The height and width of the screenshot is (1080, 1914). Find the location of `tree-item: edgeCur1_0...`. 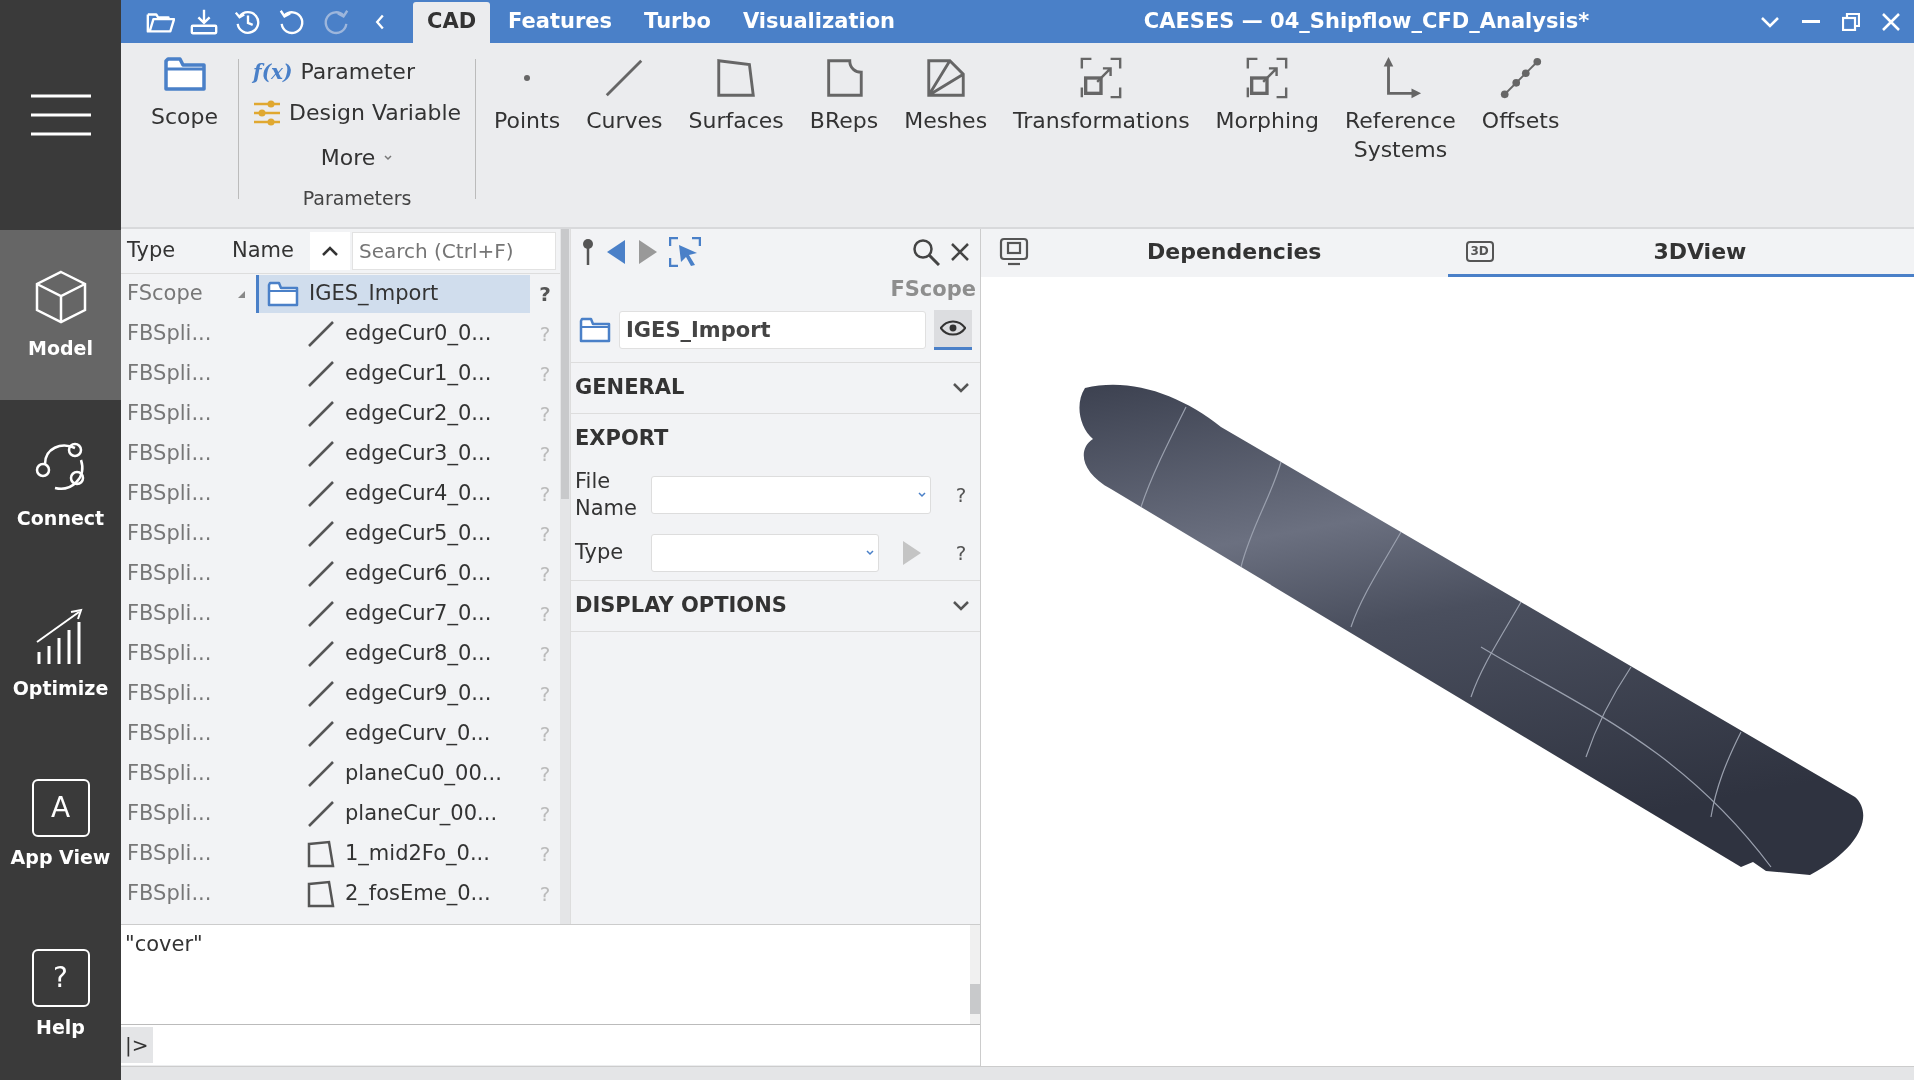

tree-item: edgeCur1_0... is located at coordinates (413, 374).